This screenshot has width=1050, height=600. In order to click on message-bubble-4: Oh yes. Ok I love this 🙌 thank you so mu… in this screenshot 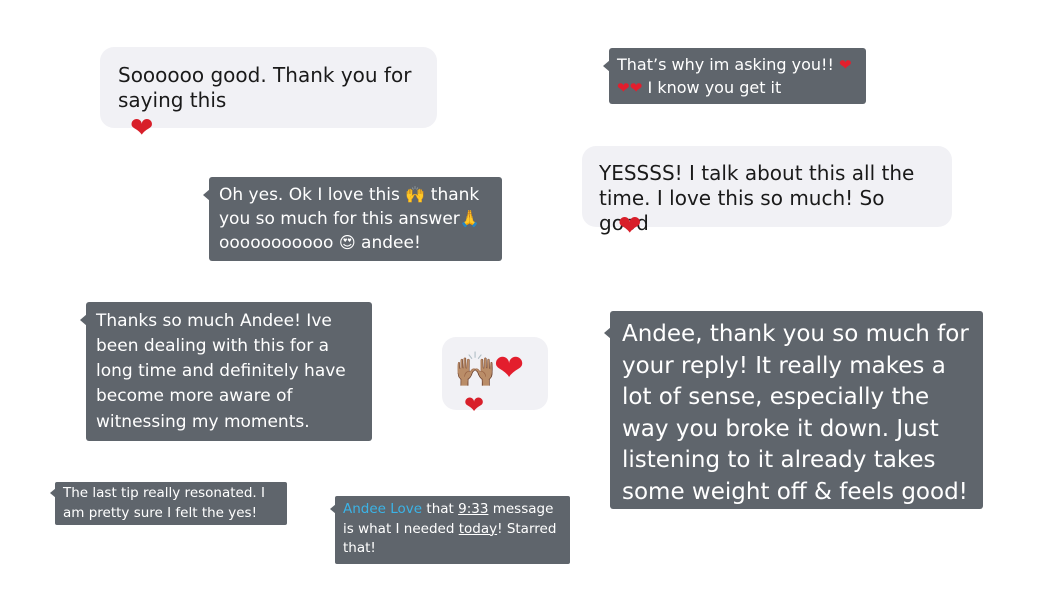, I will do `click(352, 219)`.